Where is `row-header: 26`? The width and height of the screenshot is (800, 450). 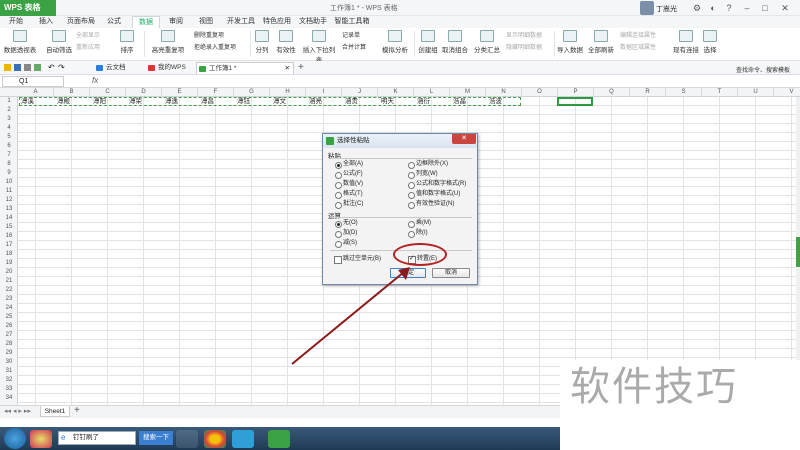
row-header: 26 is located at coordinates (9, 326).